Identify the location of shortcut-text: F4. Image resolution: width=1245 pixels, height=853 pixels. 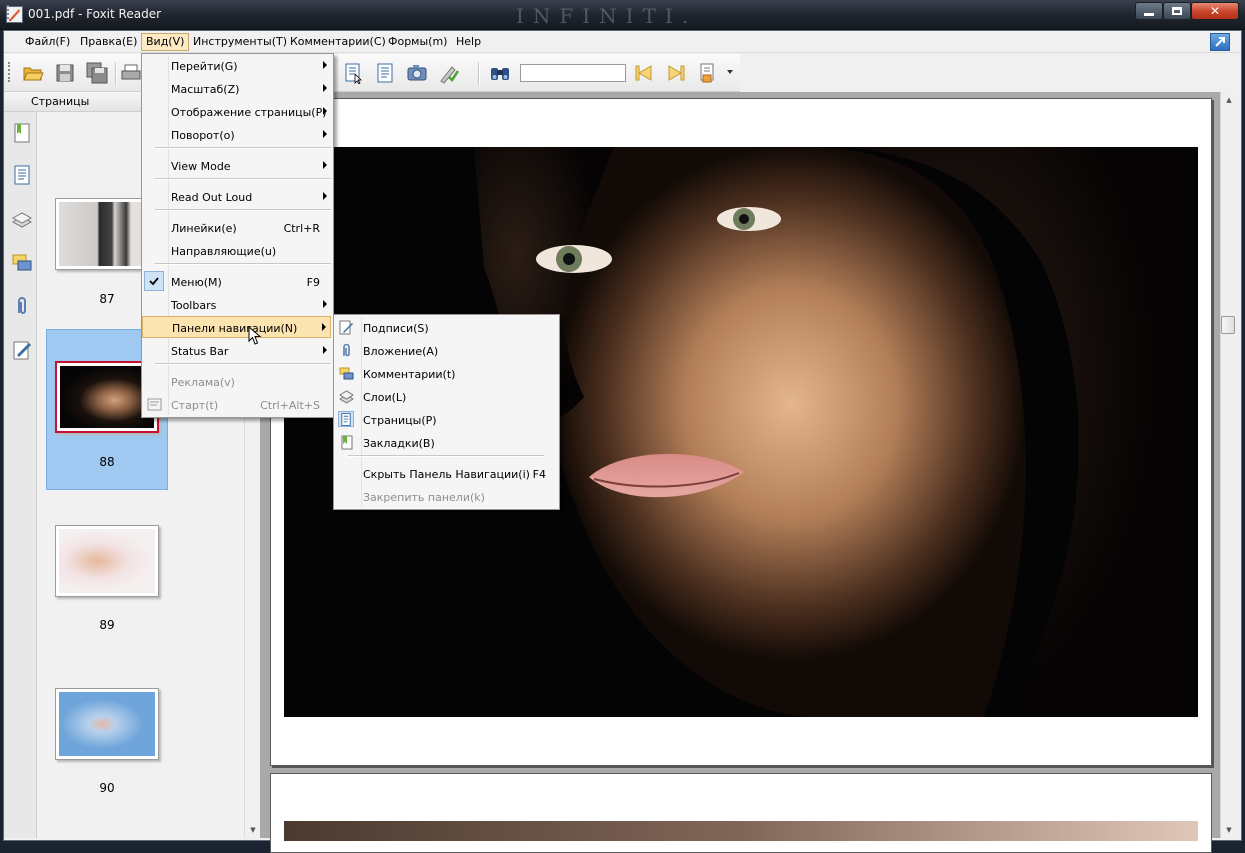
(539, 474).